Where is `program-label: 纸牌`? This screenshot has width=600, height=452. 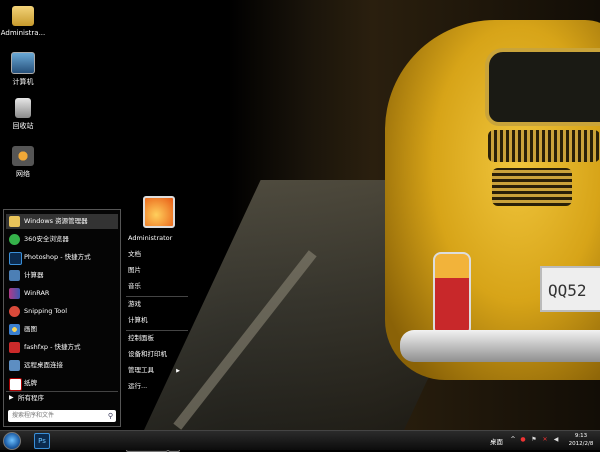
program-label: 纸牌 is located at coordinates (30, 383).